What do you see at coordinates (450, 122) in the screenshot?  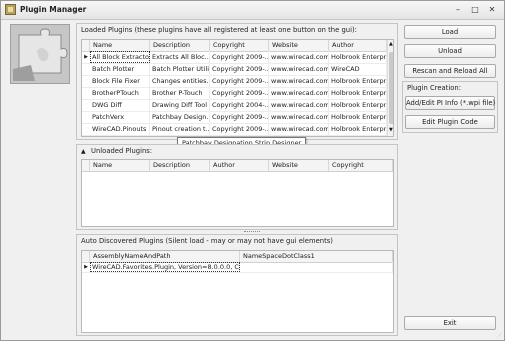 I see `edit-plugin-code-button: Edit Plugin Code` at bounding box center [450, 122].